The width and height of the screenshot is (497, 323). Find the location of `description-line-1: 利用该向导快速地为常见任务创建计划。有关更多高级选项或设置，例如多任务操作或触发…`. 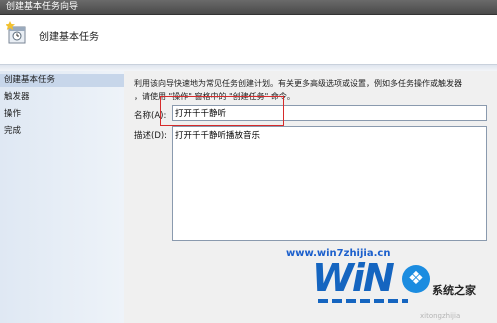

description-line-1: 利用该向导快速地为常见任务创建计划。有关更多高级选项或设置，例如多任务操作或触发… is located at coordinates (298, 83).